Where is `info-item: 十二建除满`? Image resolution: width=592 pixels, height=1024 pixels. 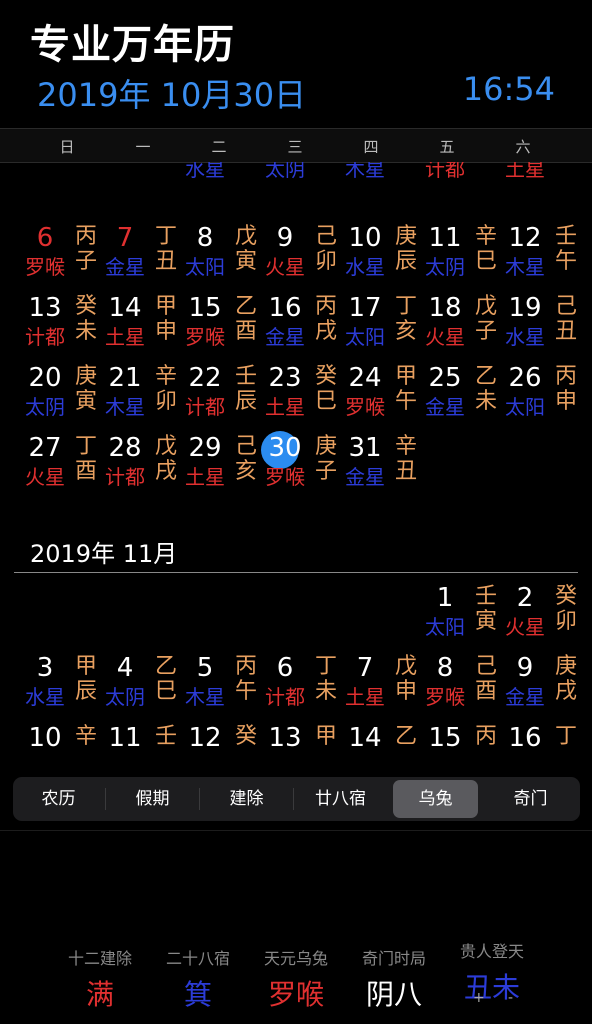 info-item: 十二建除满 is located at coordinates (100, 979).